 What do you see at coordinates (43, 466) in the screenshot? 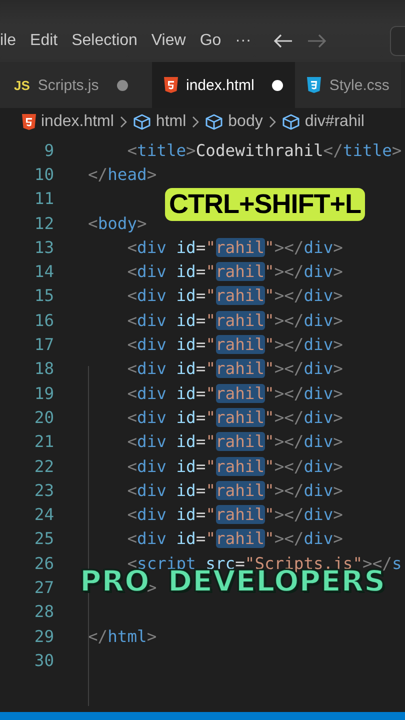
I see `line-number: 22` at bounding box center [43, 466].